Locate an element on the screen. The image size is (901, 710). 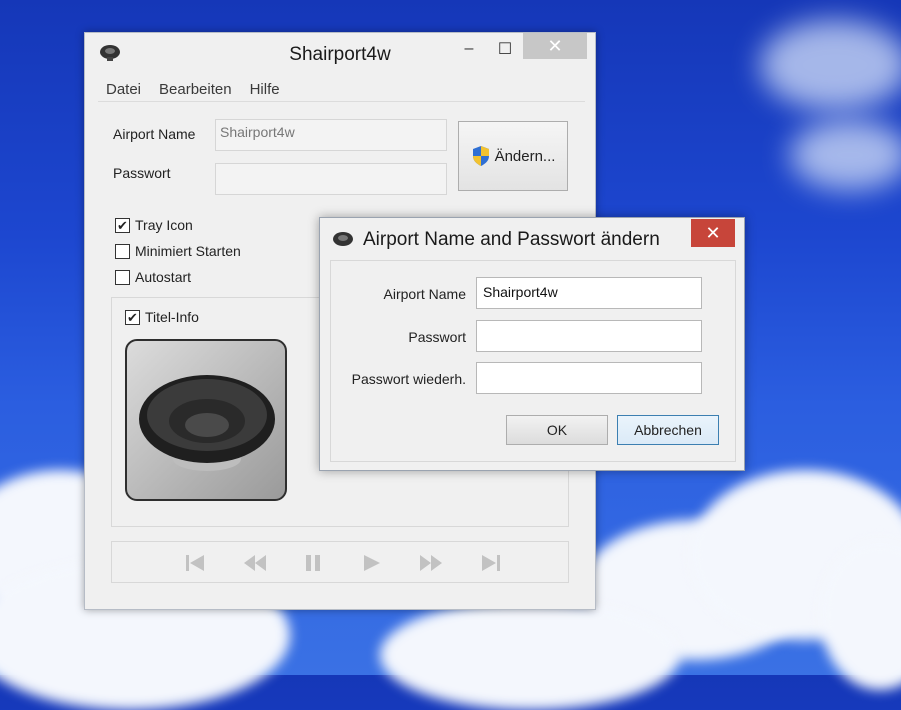
dialog-password-repeat-input is located at coordinates (589, 378).